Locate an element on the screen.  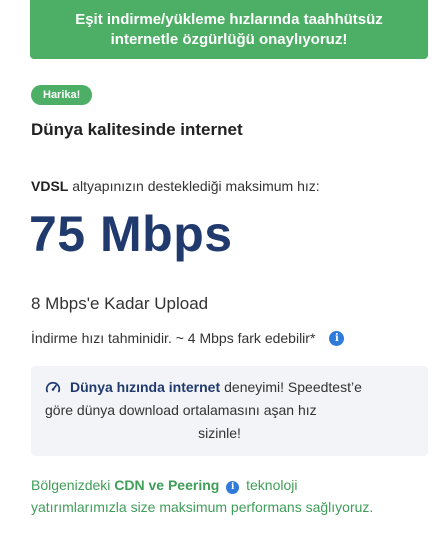
tech-name: VDSL is located at coordinates (50, 186).